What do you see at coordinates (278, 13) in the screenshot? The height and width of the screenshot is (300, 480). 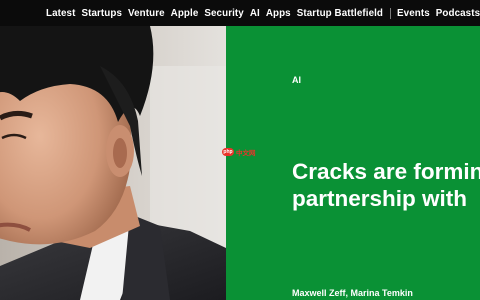 I see `nav-link-apps: Apps` at bounding box center [278, 13].